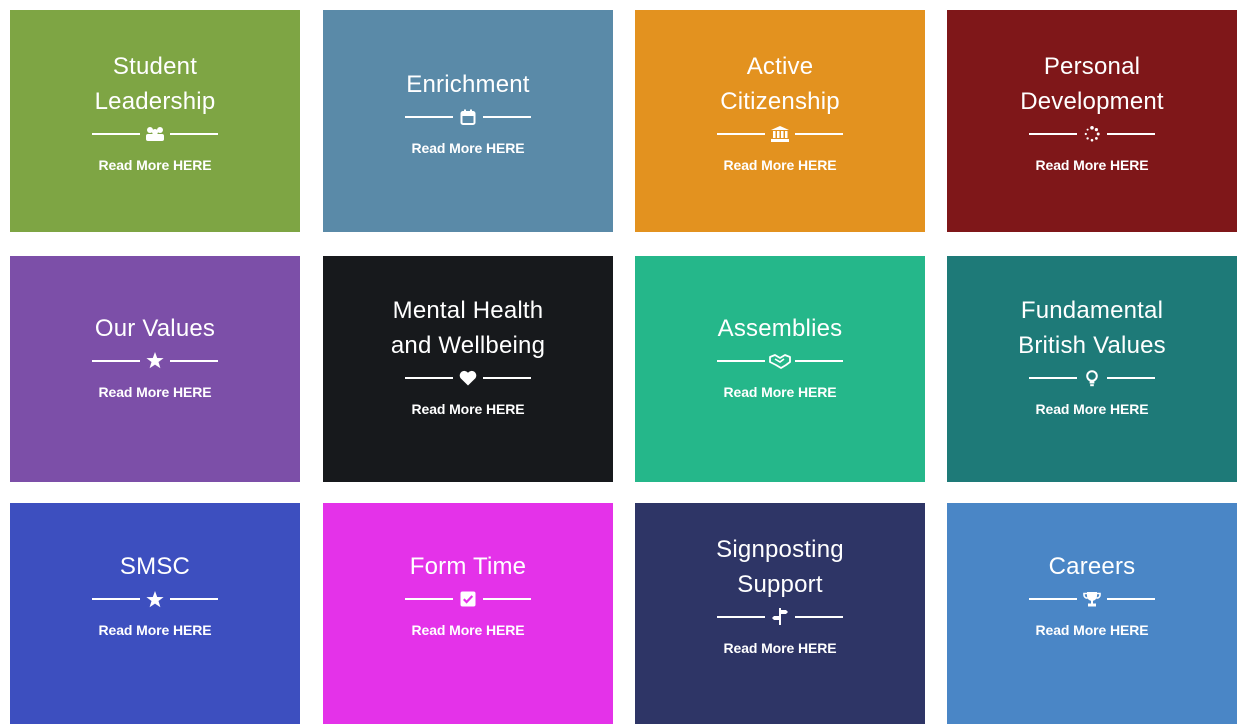 Image resolution: width=1239 pixels, height=724 pixels. Describe the element at coordinates (468, 566) in the screenshot. I see `tile-title: Form Time` at that location.